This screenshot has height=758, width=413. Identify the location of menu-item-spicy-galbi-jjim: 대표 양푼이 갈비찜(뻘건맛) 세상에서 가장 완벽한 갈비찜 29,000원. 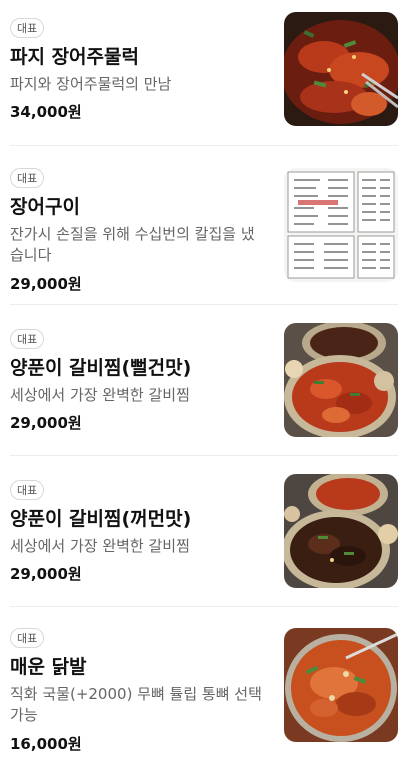
(204, 381).